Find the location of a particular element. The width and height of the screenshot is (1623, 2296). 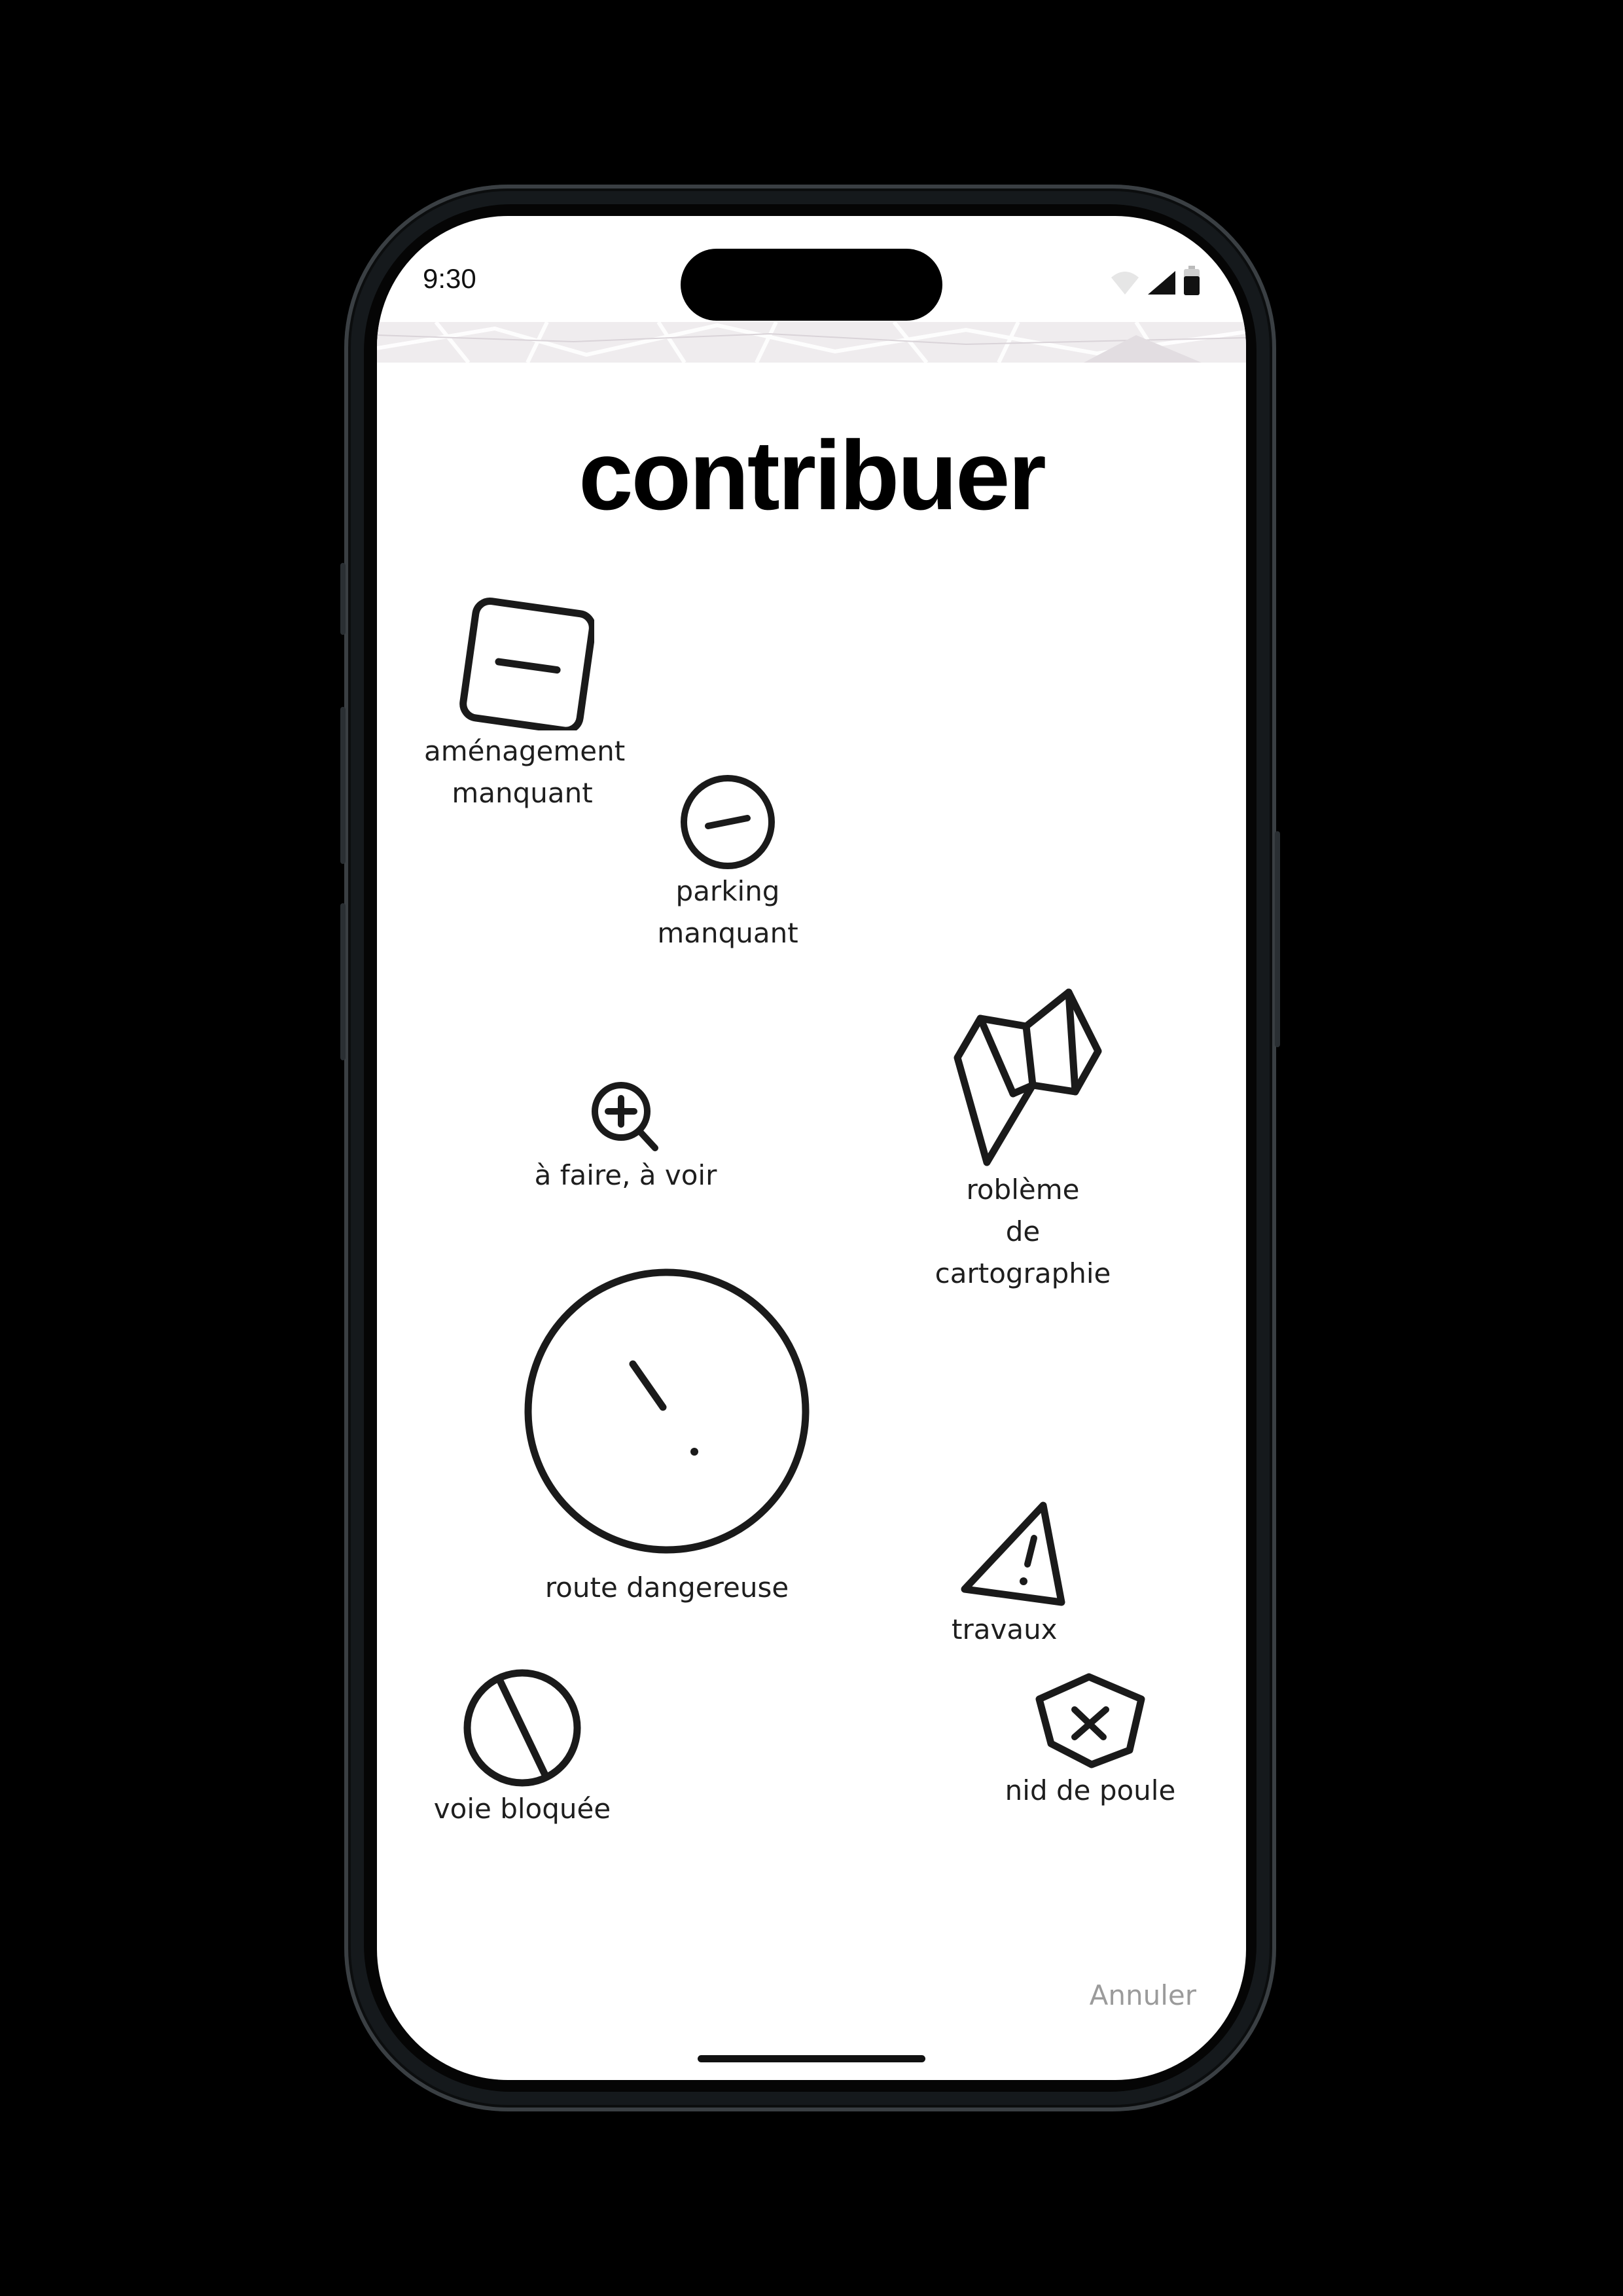

circle-minus-icon is located at coordinates (728, 822).